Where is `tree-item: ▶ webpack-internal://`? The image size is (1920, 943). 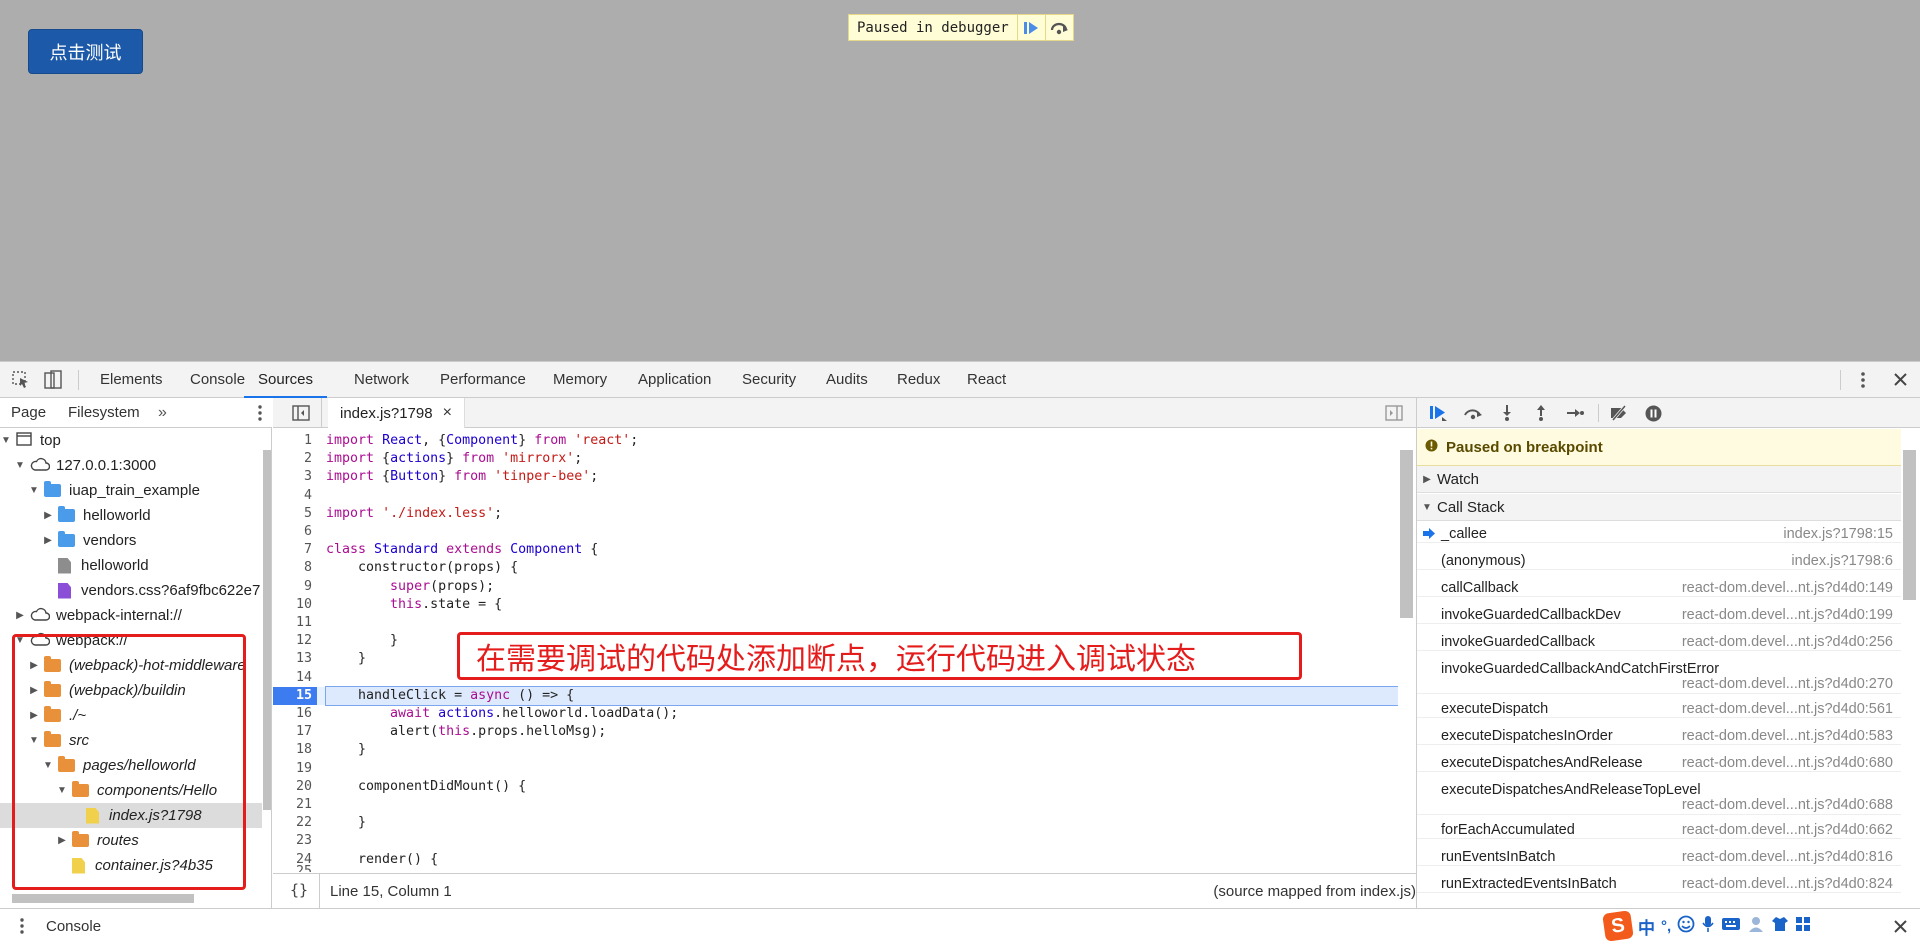 tree-item: ▶ webpack-internal:// is located at coordinates (131, 615).